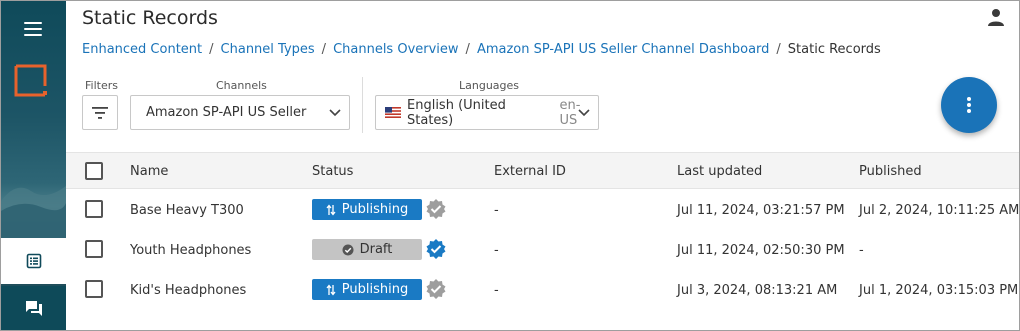 The height and width of the screenshot is (331, 1020). I want to click on breadcrumb-link-enhanced-content: Enhanced Content, so click(142, 49).